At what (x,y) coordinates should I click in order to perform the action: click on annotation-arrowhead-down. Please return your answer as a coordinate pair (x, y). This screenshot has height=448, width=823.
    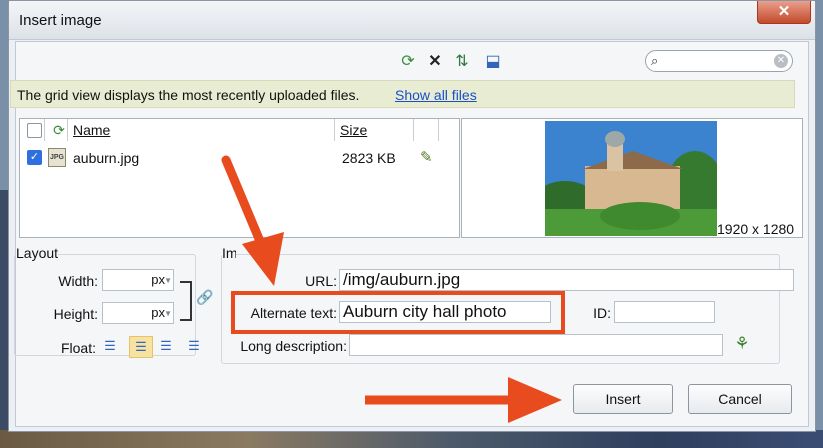
    Looking at the image, I should click on (263, 259).